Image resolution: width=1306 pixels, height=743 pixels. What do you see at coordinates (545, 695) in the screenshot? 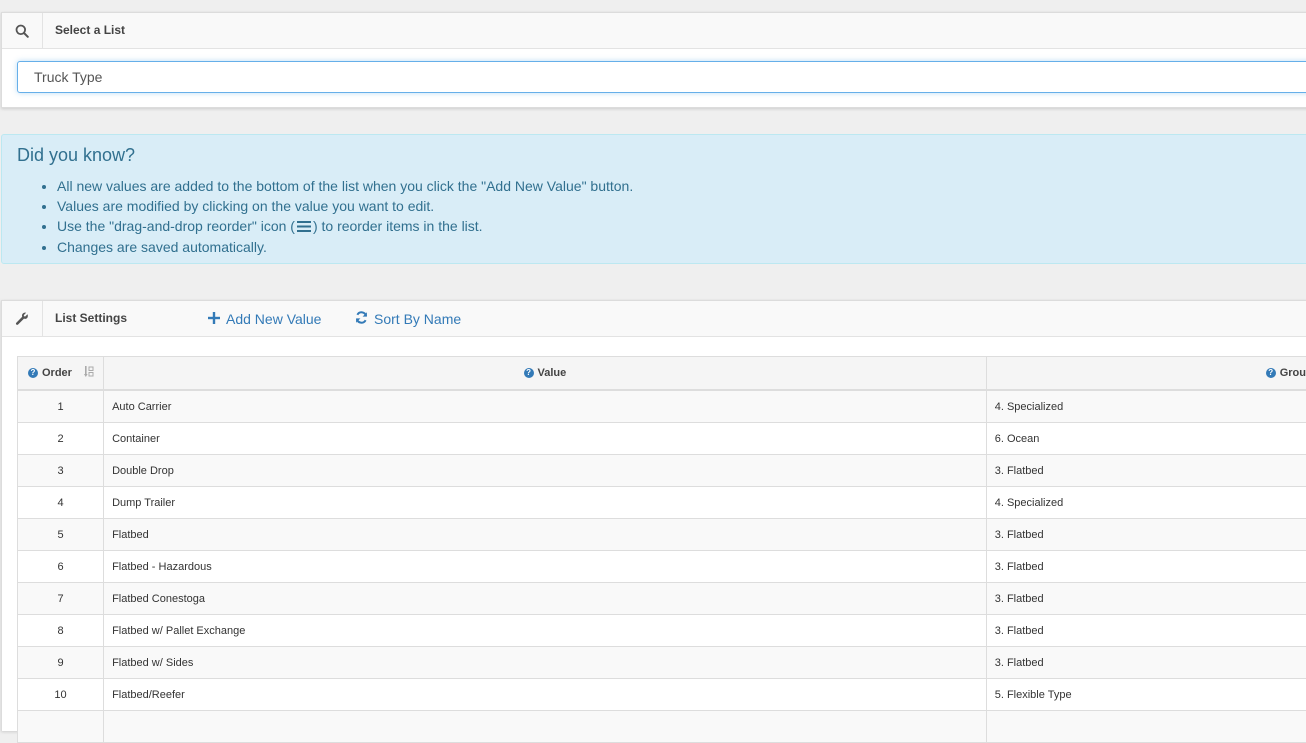
I see `value-cell: Flatbed/Reefer` at bounding box center [545, 695].